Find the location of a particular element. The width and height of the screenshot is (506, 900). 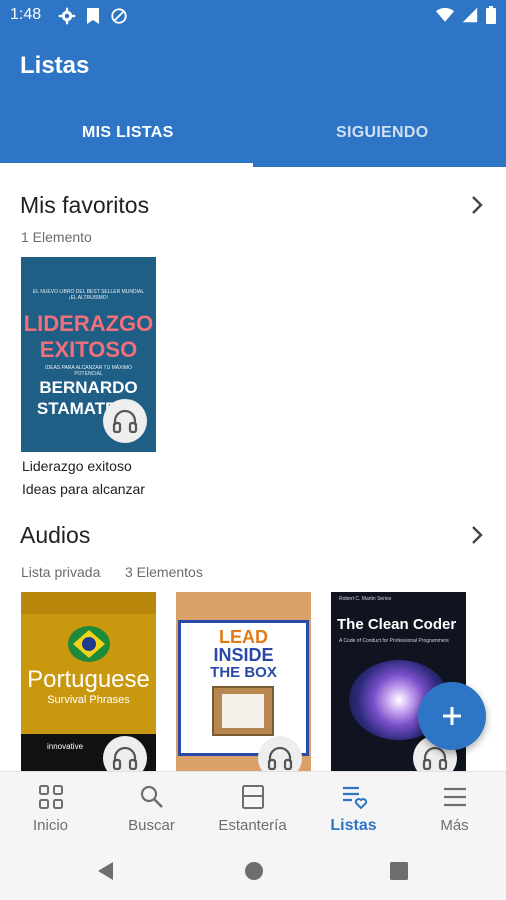

search-icon is located at coordinates (151, 796).